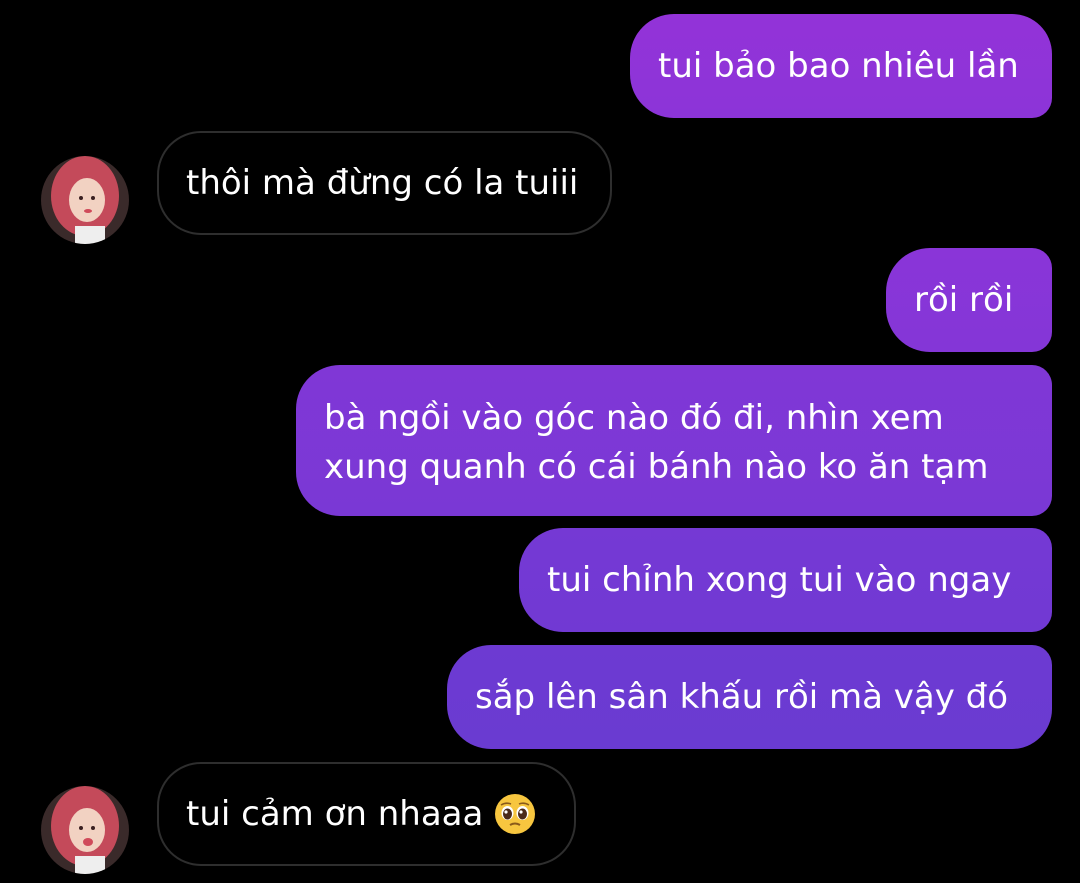 The image size is (1080, 883). I want to click on message-text: tui chỉnh xong tui vào ngay, so click(779, 580).